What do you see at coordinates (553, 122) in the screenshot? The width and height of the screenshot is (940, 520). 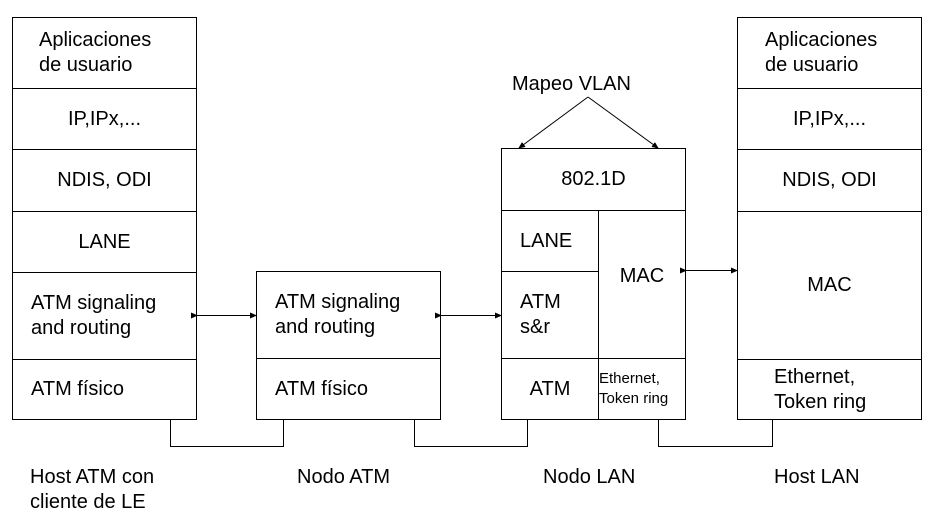 I see `vlan-arrow-left` at bounding box center [553, 122].